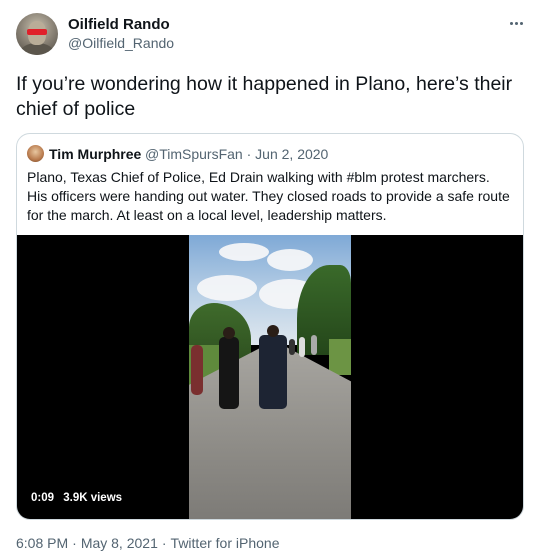 The width and height of the screenshot is (541, 558). I want to click on quoted-tweet-date: Jun 2, 2020, so click(292, 154).